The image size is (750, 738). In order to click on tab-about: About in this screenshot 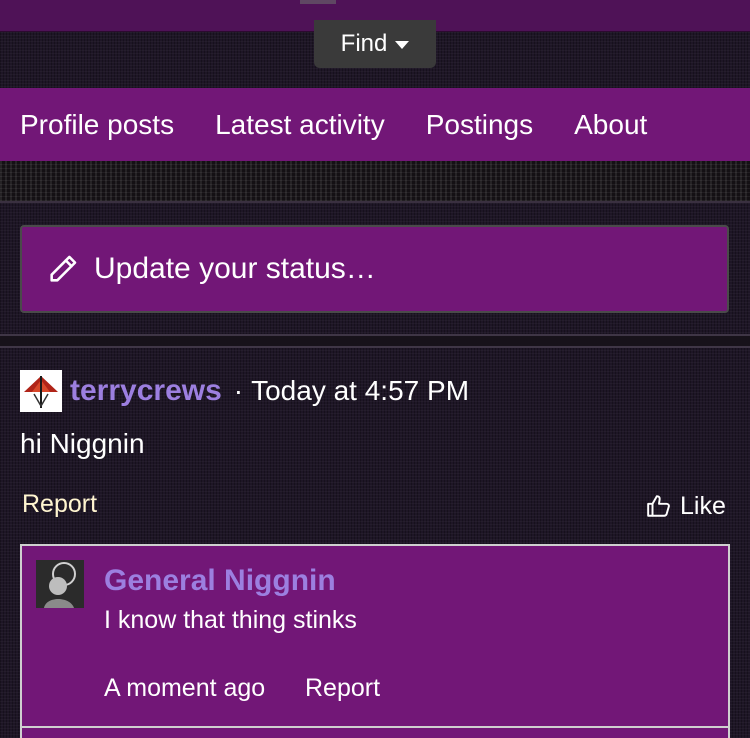, I will do `click(610, 125)`.